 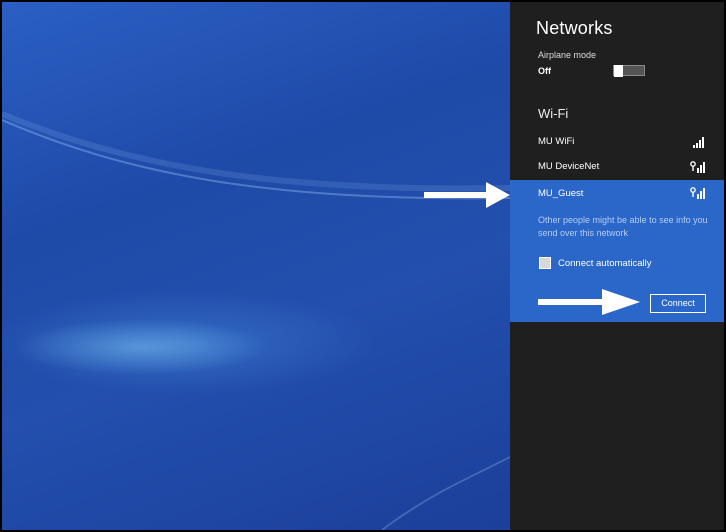 What do you see at coordinates (556, 141) in the screenshot?
I see `network-name: MU WiFi` at bounding box center [556, 141].